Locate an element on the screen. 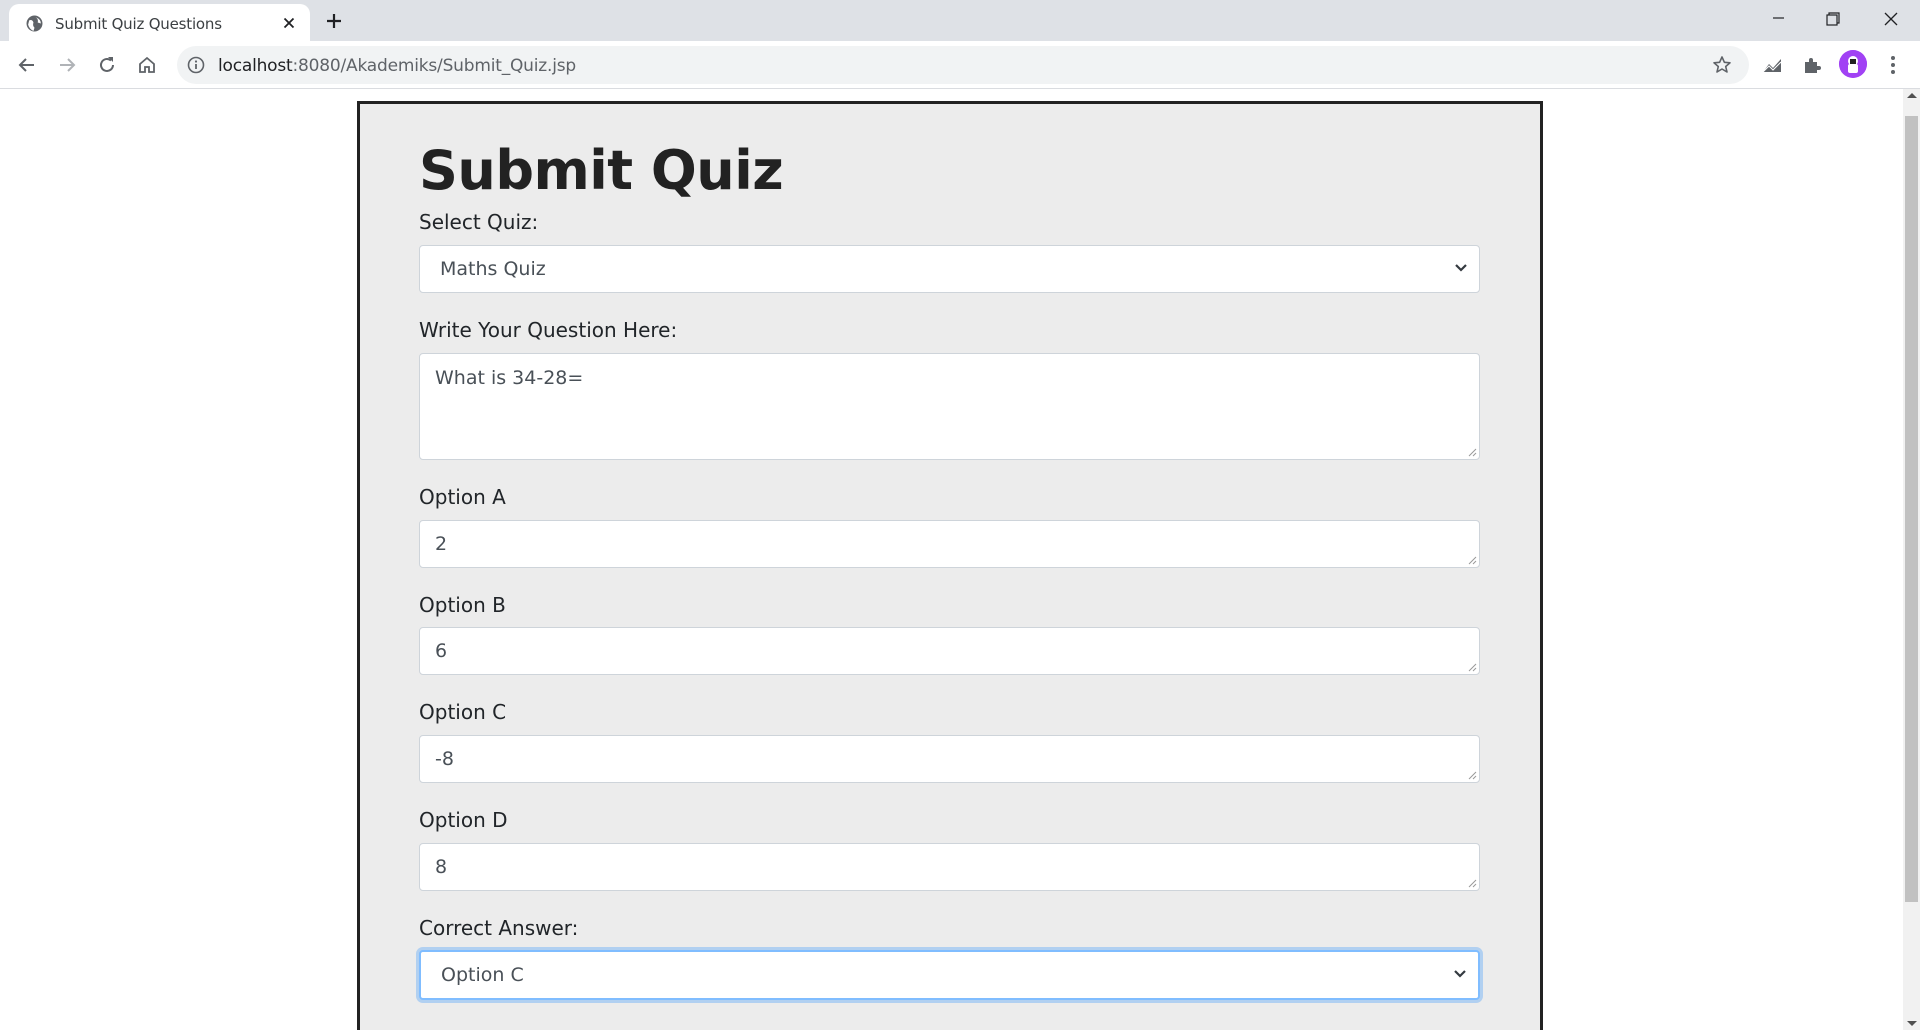 This screenshot has height=1030, width=1920. option-a-value: 2 is located at coordinates (441, 544).